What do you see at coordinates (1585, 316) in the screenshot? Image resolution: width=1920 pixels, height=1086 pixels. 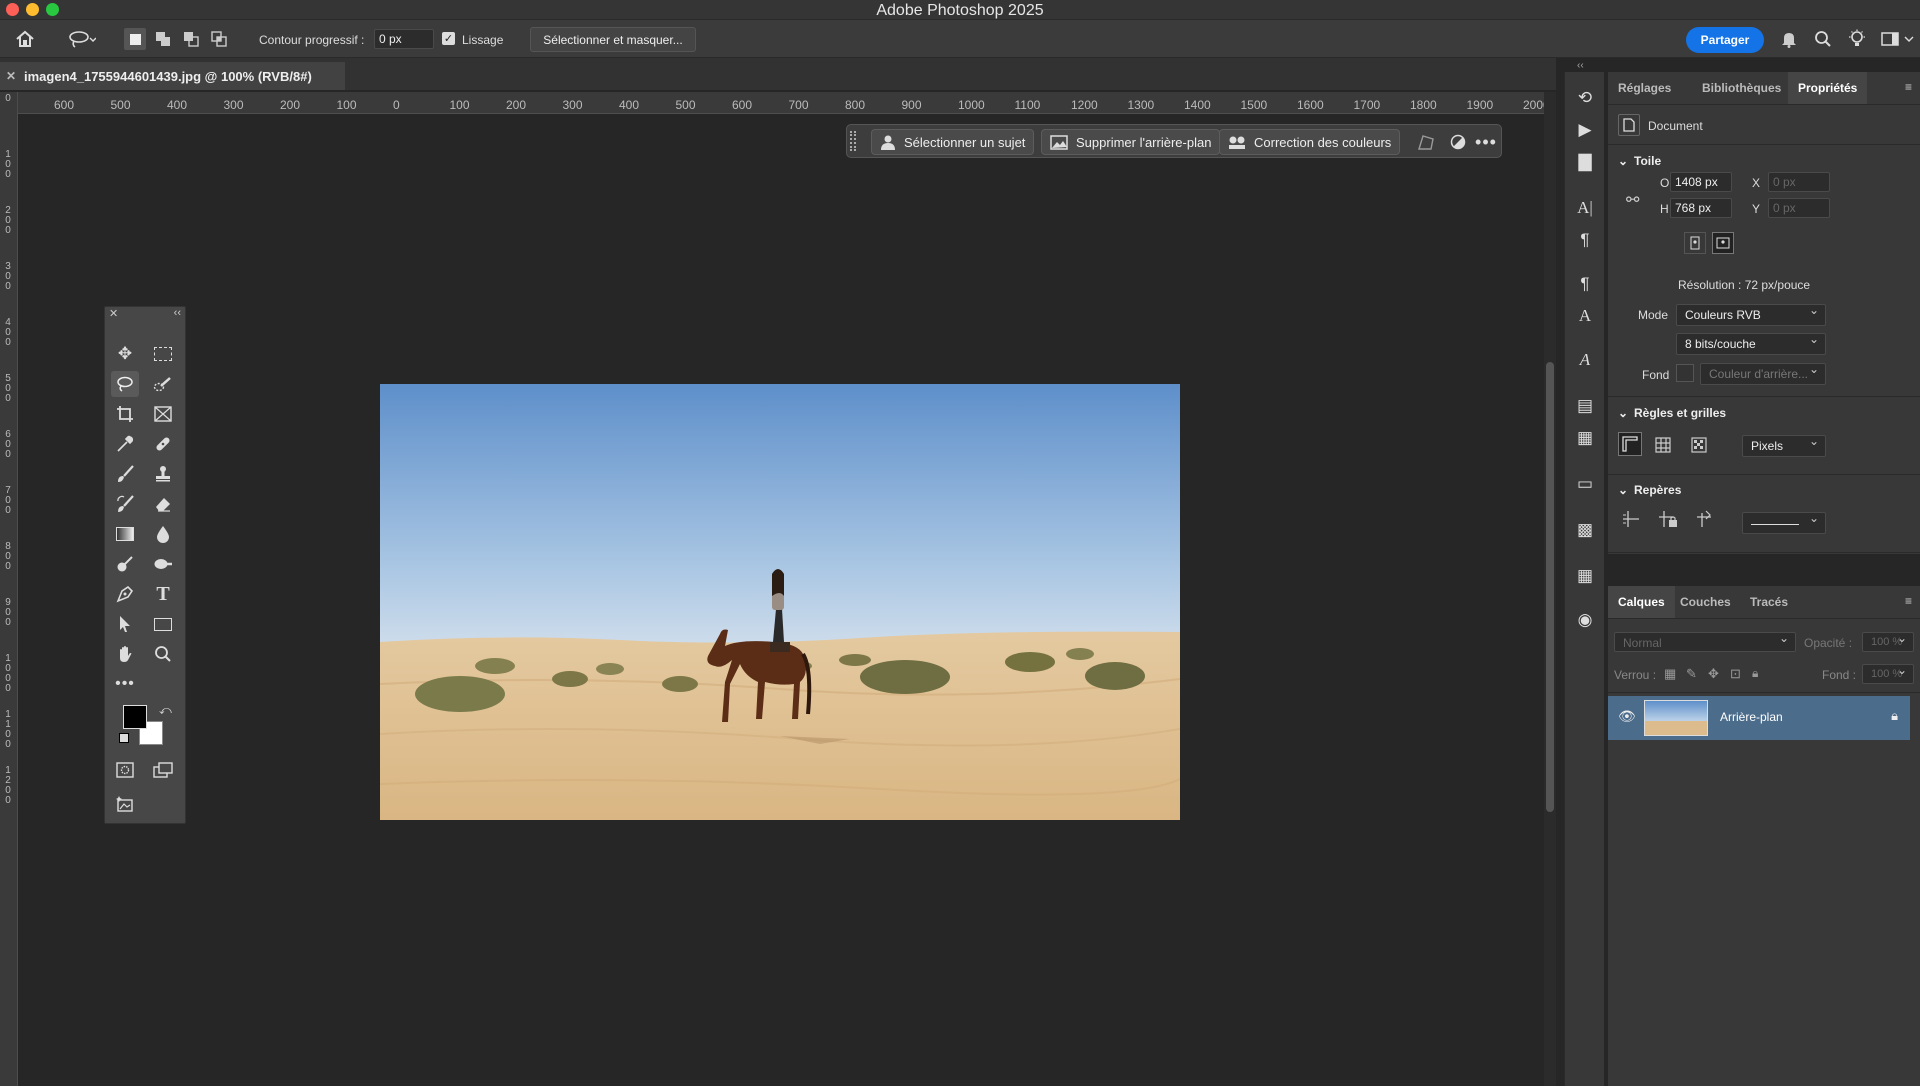 I see `character-styles-icon: A` at bounding box center [1585, 316].